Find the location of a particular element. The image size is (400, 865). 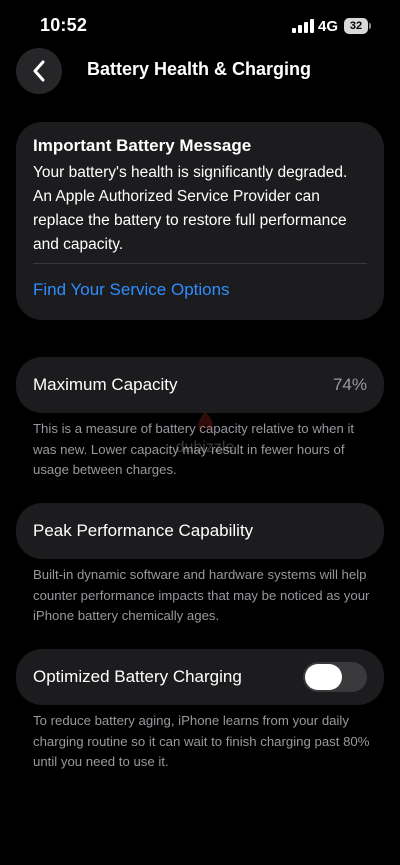

divider is located at coordinates (200, 263).